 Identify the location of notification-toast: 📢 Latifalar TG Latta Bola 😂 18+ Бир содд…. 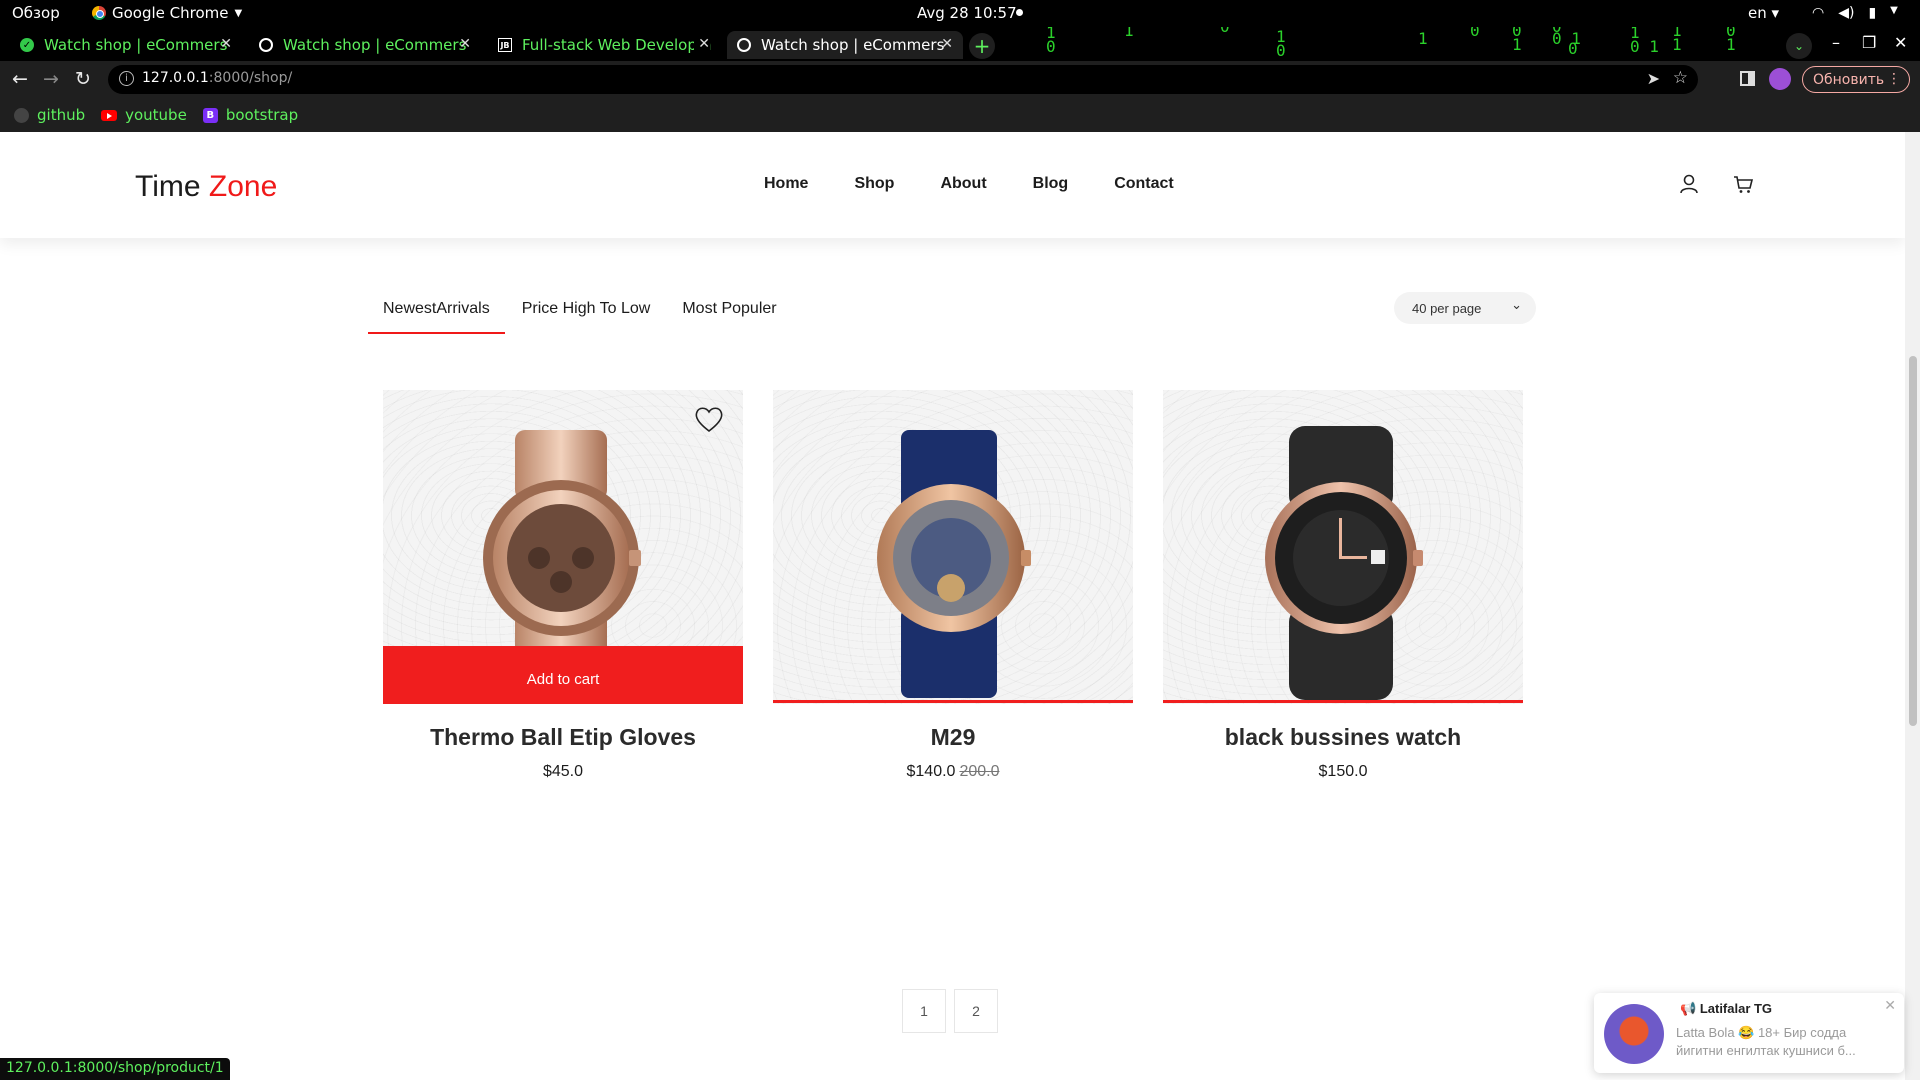
(1749, 1033).